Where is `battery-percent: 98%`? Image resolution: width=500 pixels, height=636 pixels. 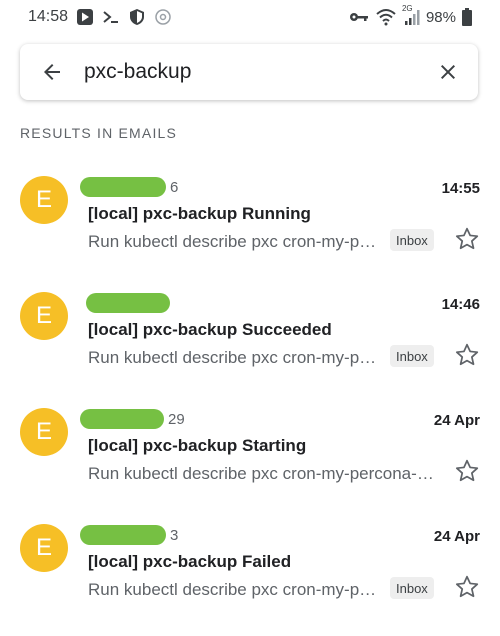
battery-percent: 98% is located at coordinates (440, 17).